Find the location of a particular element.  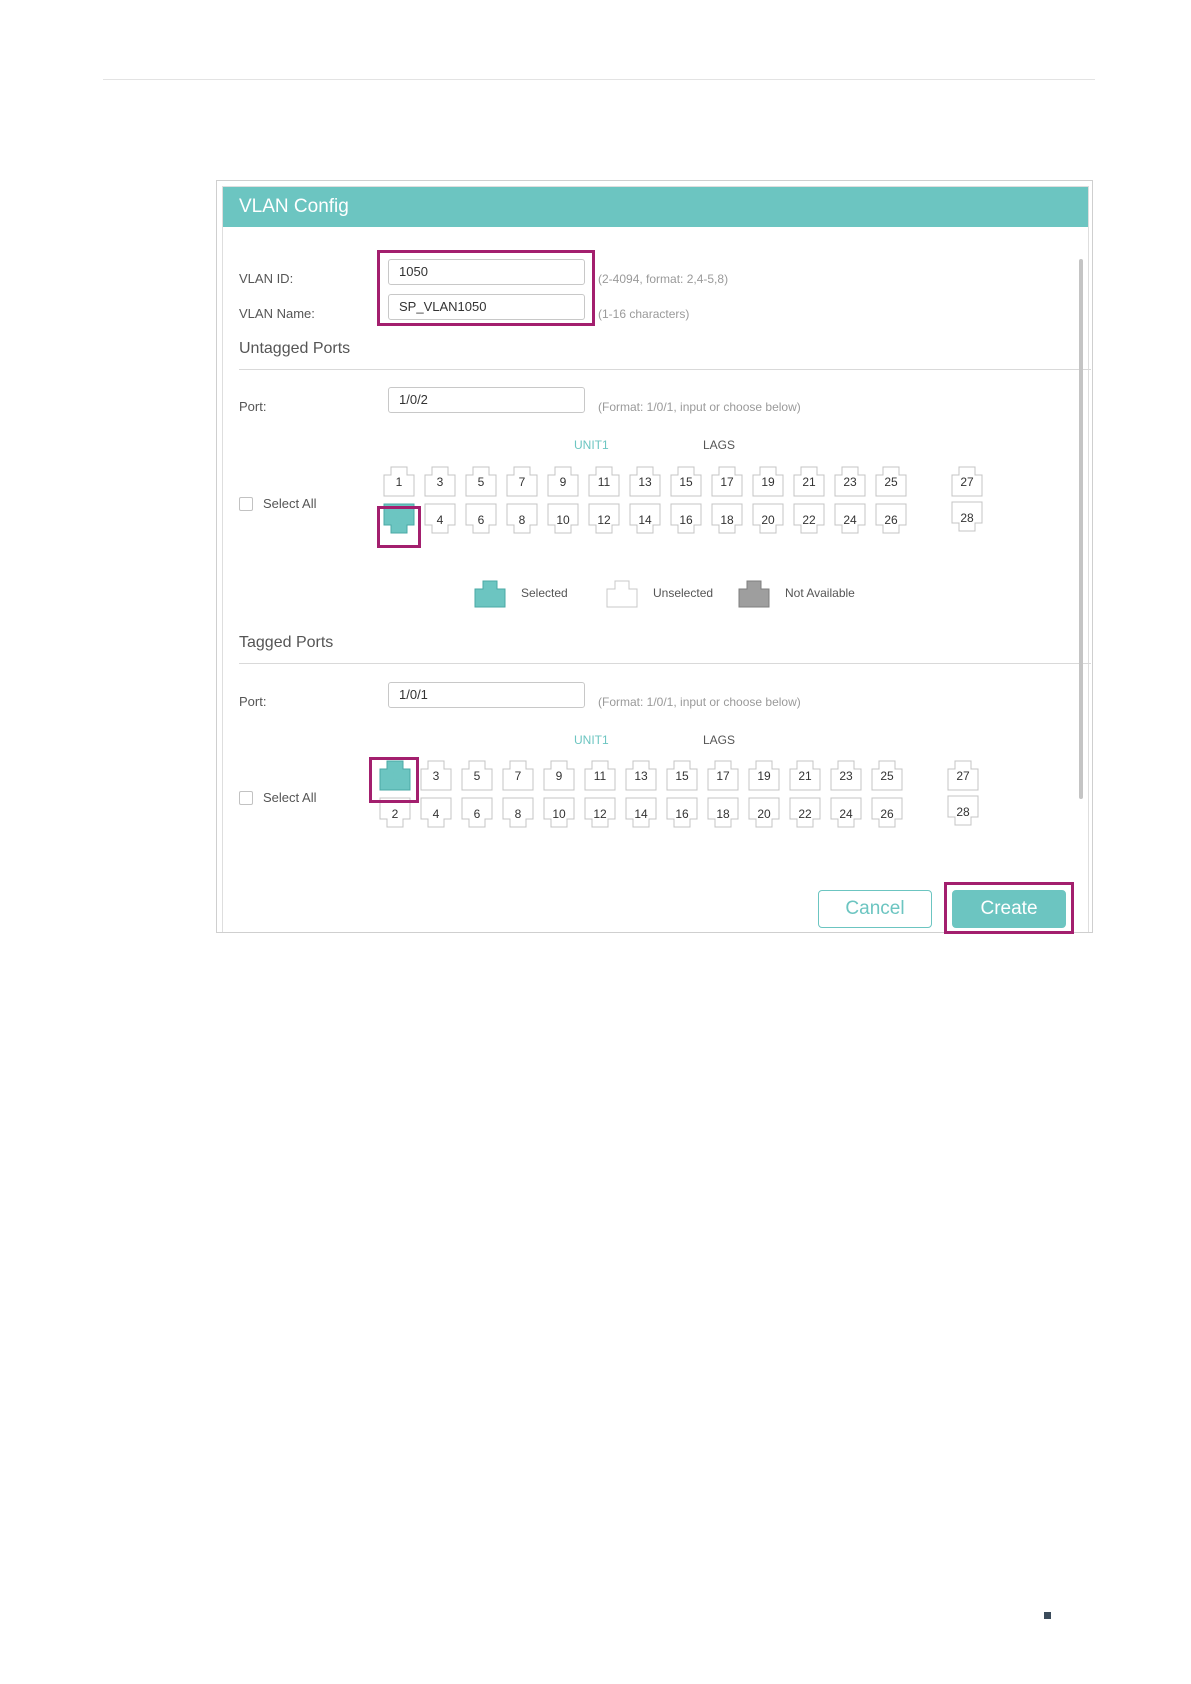

tagged-port-14: 14 is located at coordinates (641, 813).